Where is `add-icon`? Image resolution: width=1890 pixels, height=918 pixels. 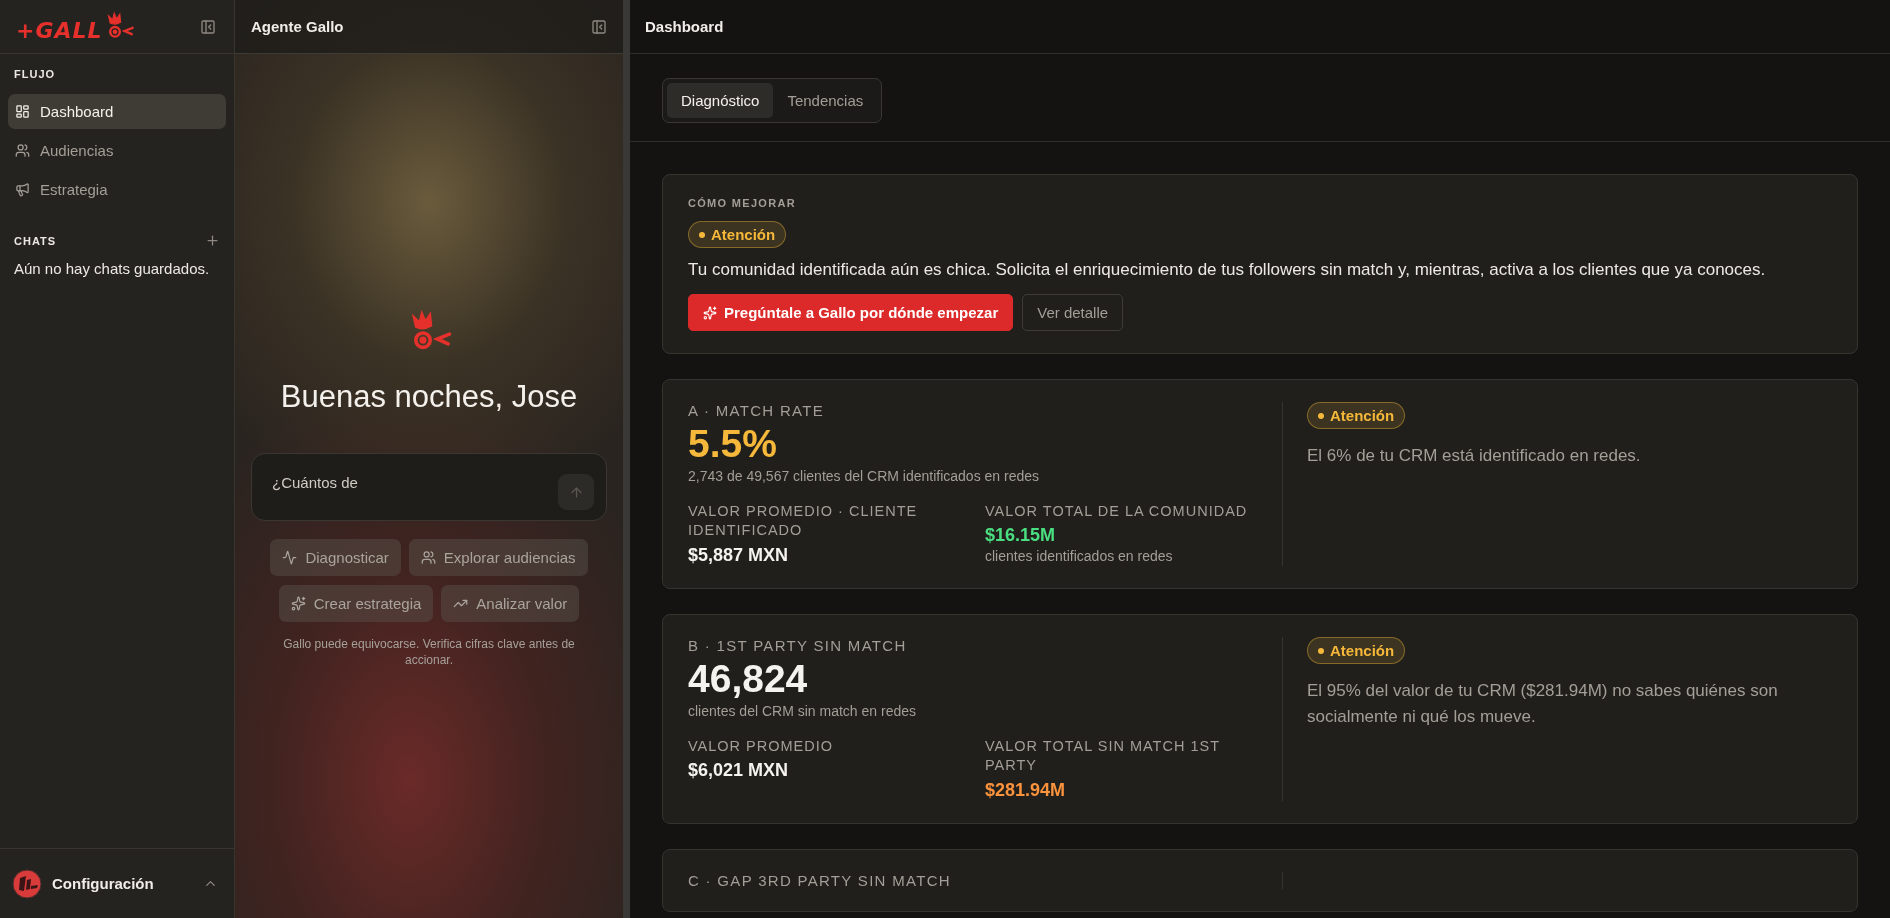
add-icon is located at coordinates (212, 240).